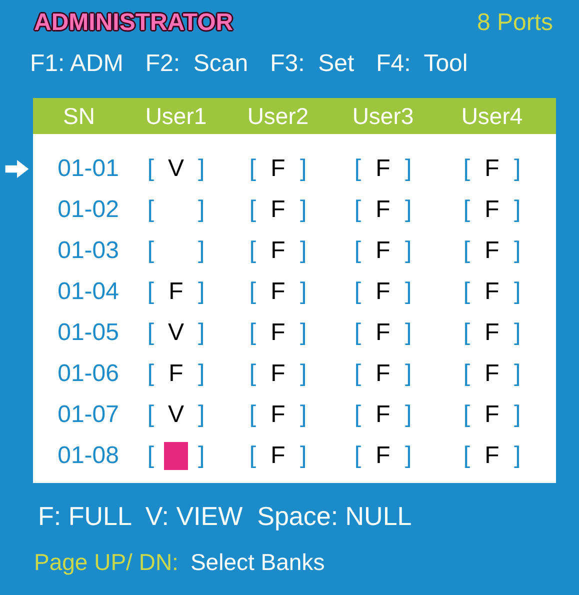  What do you see at coordinates (492, 116) in the screenshot?
I see `column-header: User4` at bounding box center [492, 116].